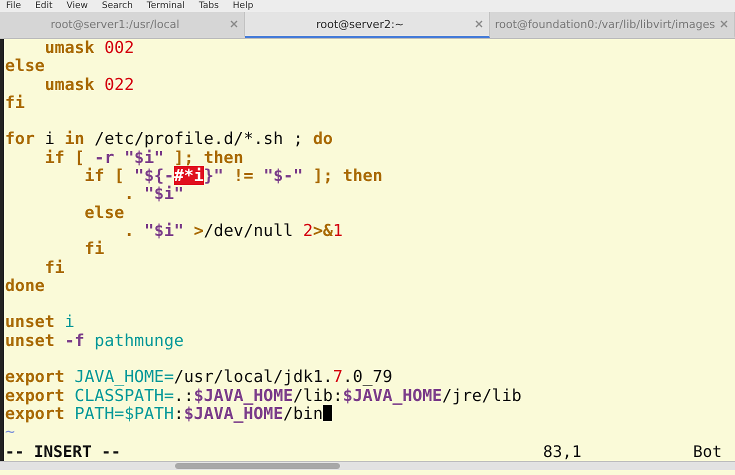 This screenshot has height=475, width=735. Describe the element at coordinates (10, 432) in the screenshot. I see `code-line: ~` at that location.